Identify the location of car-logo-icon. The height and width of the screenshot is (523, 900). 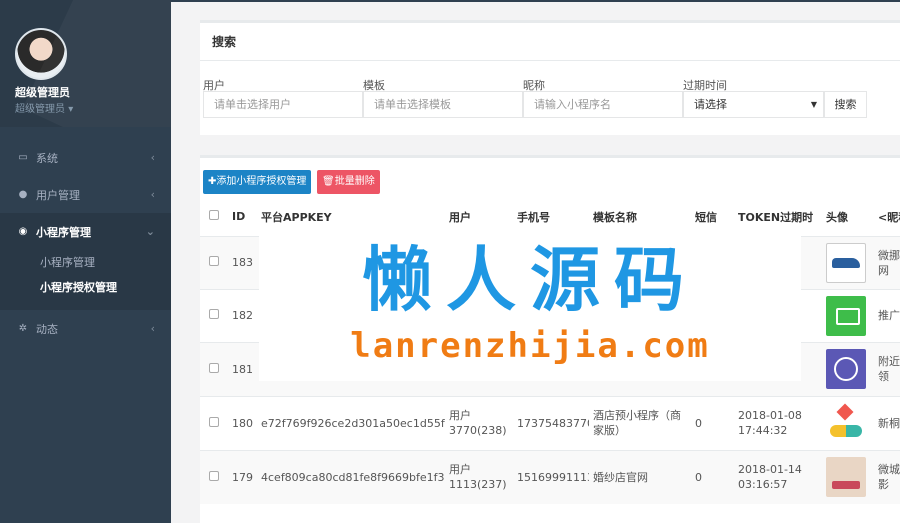
(846, 262).